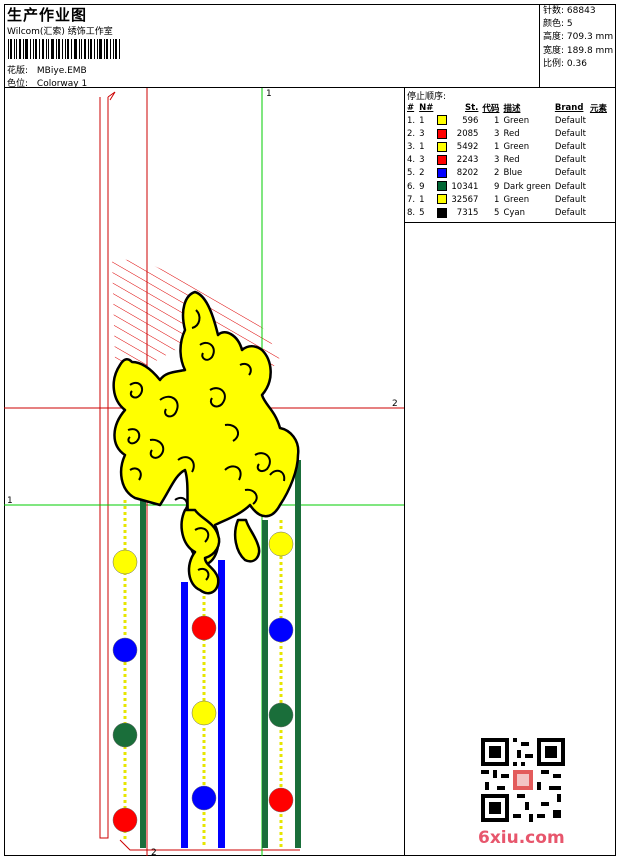  I want to click on guide-label-left: 1, so click(10, 501).